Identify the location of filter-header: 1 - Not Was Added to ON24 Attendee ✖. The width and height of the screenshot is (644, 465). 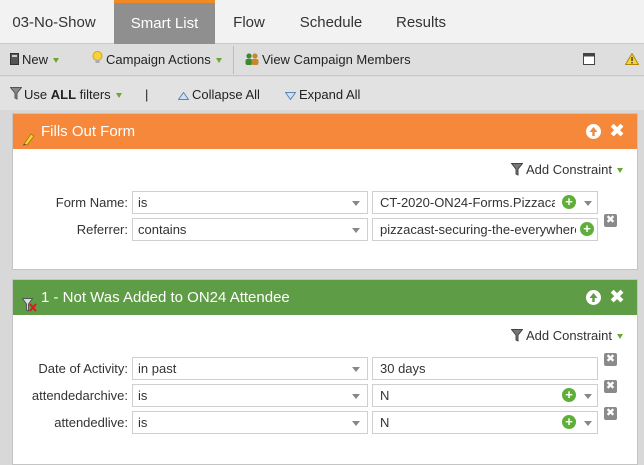
(325, 297).